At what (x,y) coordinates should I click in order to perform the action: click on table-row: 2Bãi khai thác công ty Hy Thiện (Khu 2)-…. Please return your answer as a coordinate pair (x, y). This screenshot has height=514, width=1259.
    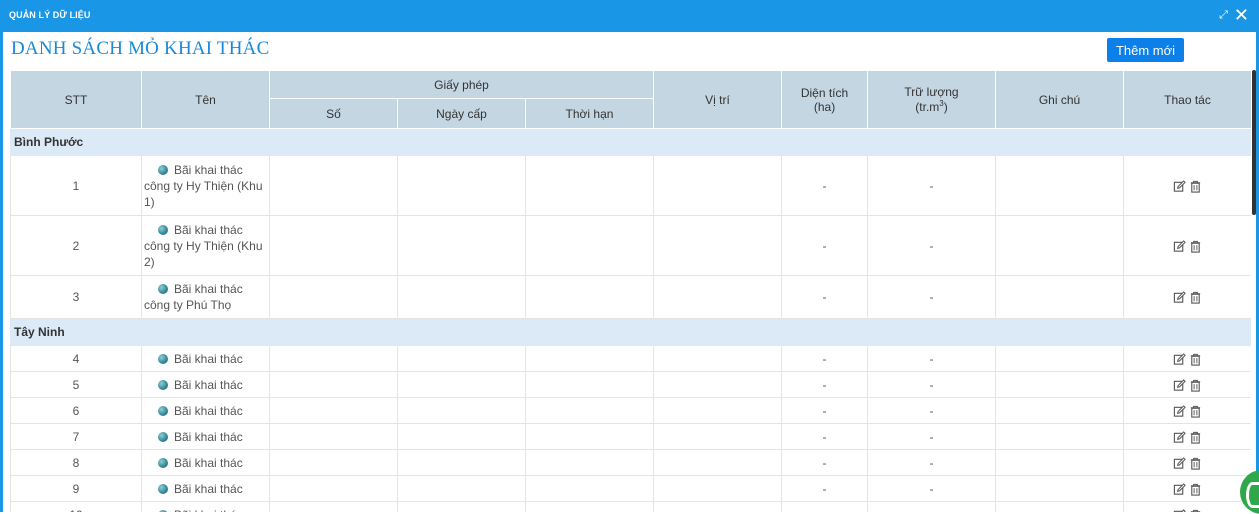
    Looking at the image, I should click on (631, 246).